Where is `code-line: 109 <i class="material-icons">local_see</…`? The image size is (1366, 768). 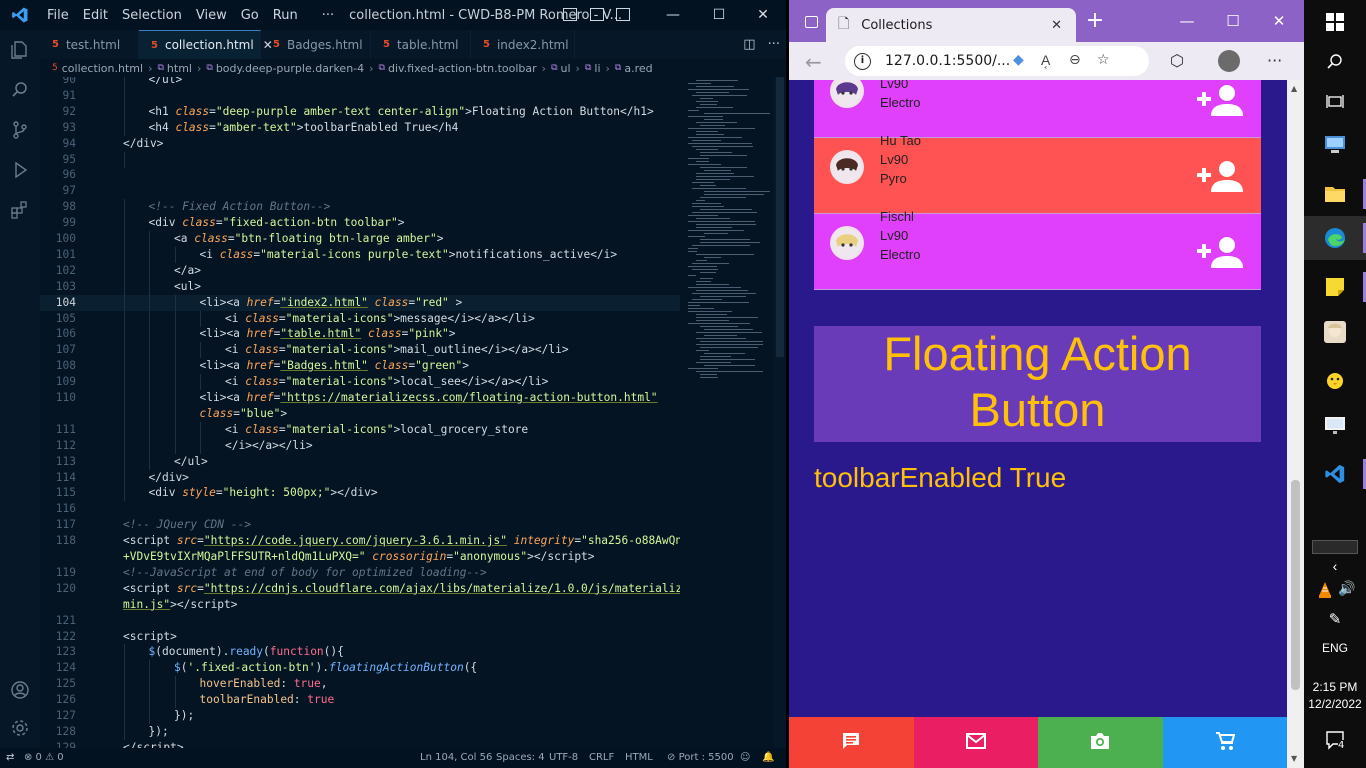
code-line: 109 <i class="material-icons">local_see</… is located at coordinates (360, 382).